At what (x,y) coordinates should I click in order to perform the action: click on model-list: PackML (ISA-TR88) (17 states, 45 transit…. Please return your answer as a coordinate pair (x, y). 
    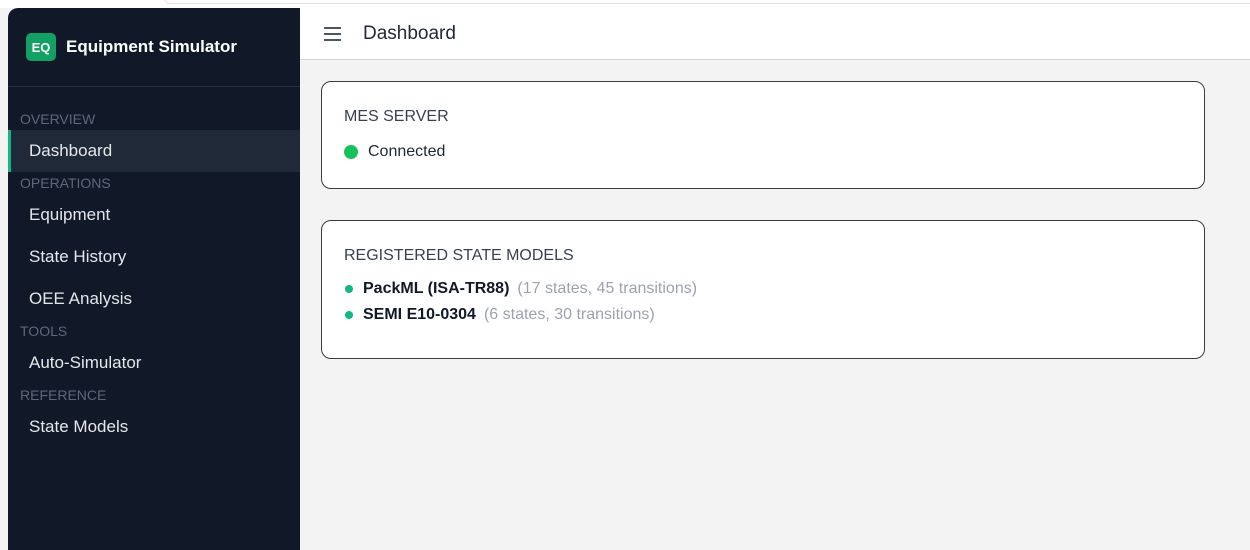
    Looking at the image, I should click on (774, 302).